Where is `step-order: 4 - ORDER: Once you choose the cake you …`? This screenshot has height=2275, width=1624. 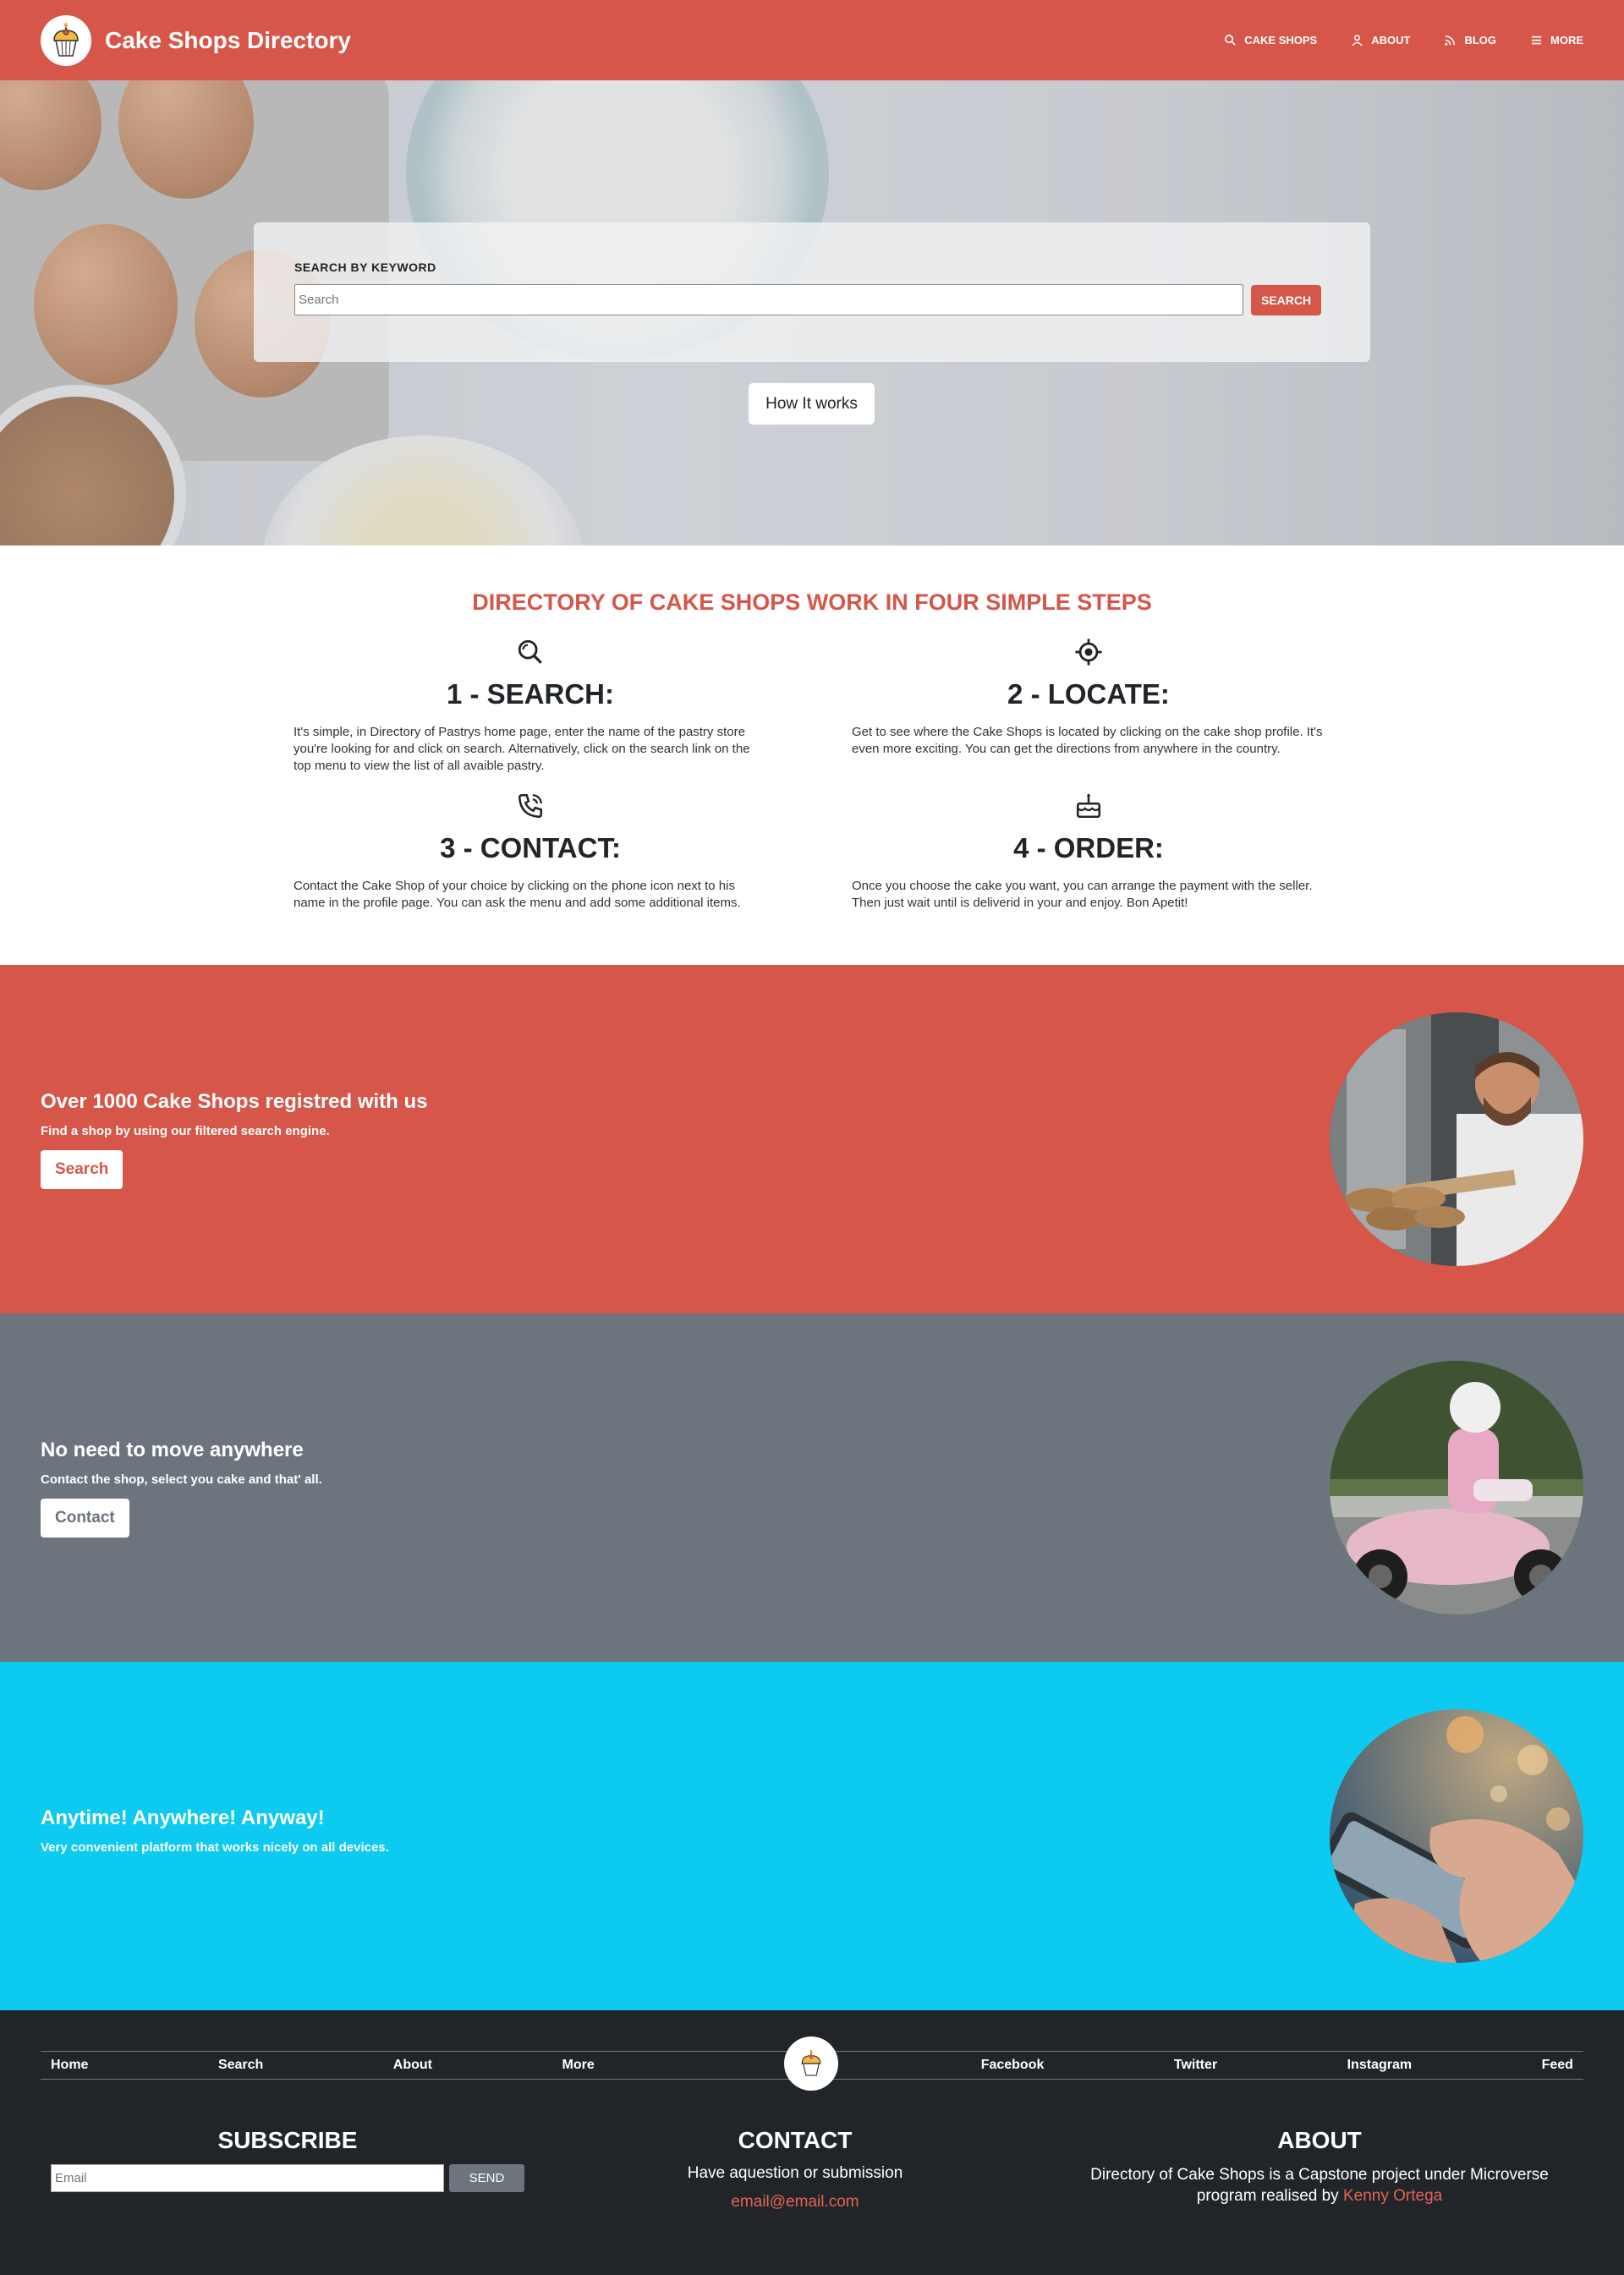 step-order: 4 - ORDER: Once you choose the cake you … is located at coordinates (1131, 852).